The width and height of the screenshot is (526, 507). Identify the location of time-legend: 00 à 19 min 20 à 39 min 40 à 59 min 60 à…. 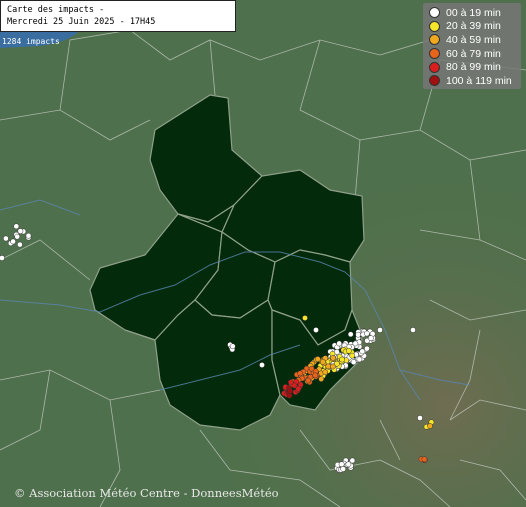
(472, 46).